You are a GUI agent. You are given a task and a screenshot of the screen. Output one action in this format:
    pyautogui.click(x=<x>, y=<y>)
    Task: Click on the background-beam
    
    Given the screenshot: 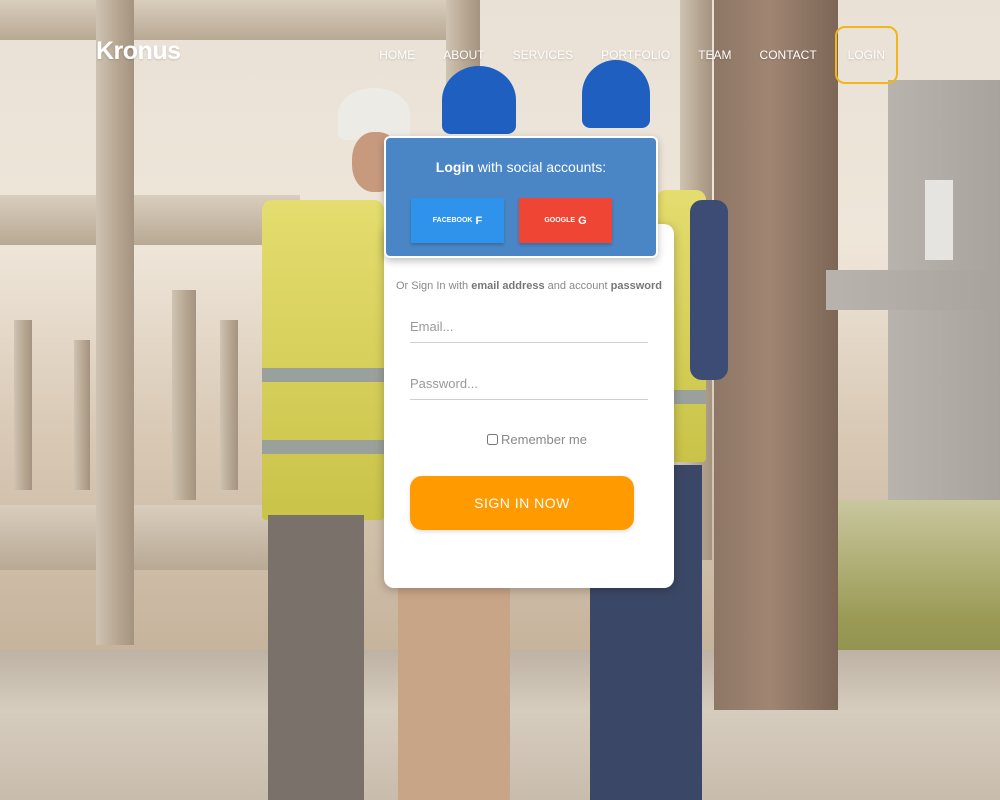 What is the action you would take?
    pyautogui.click(x=913, y=290)
    